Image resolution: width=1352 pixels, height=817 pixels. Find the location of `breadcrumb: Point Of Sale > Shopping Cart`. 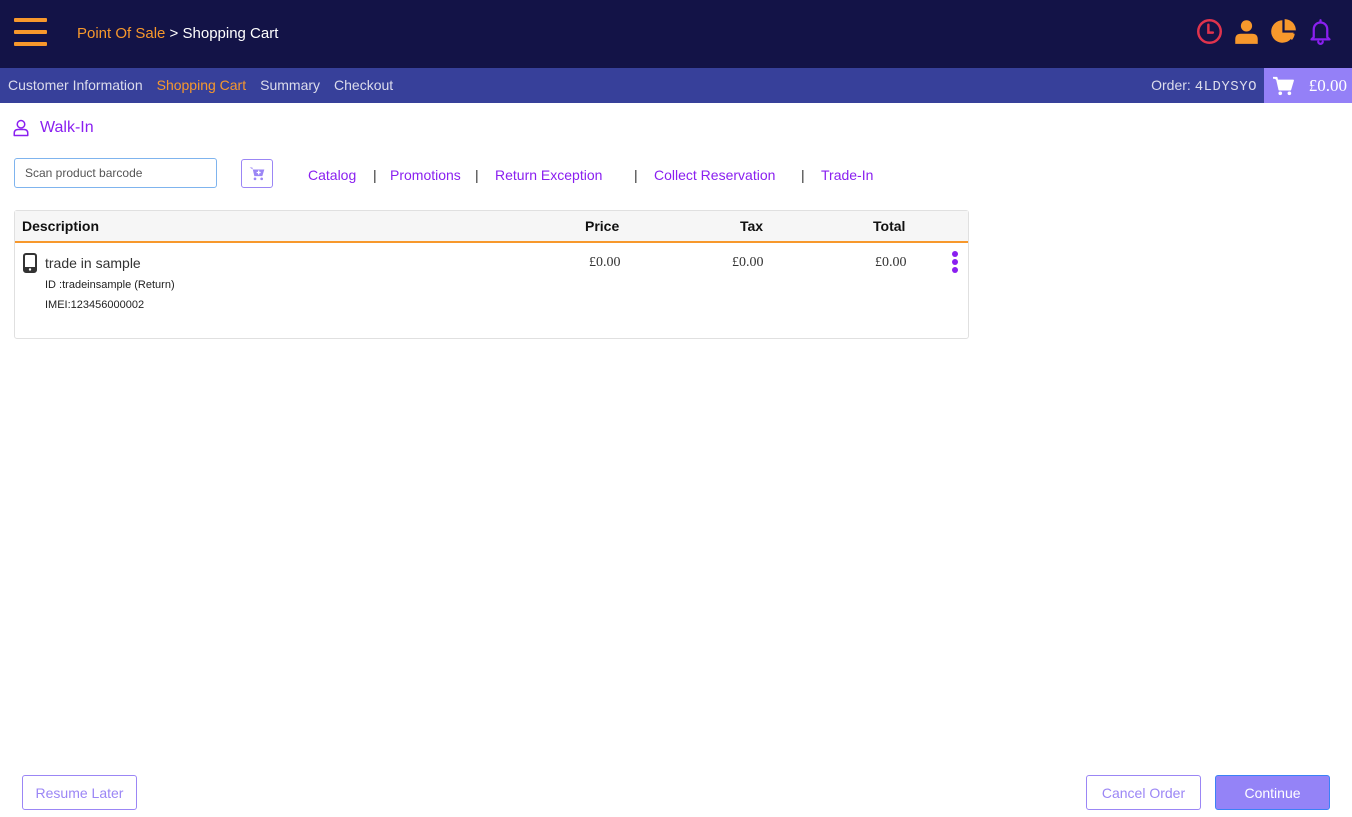

breadcrumb: Point Of Sale > Shopping Cart is located at coordinates (177, 33).